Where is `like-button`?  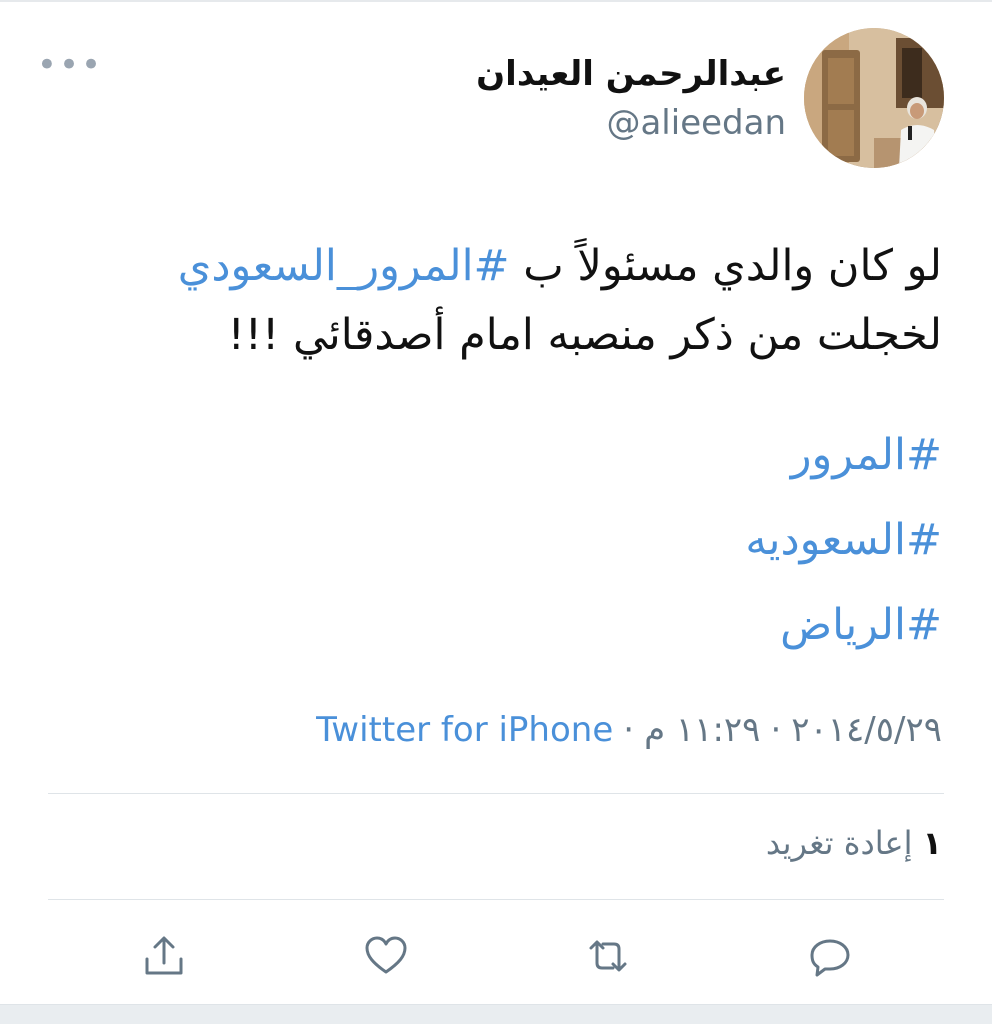
like-button is located at coordinates (386, 956).